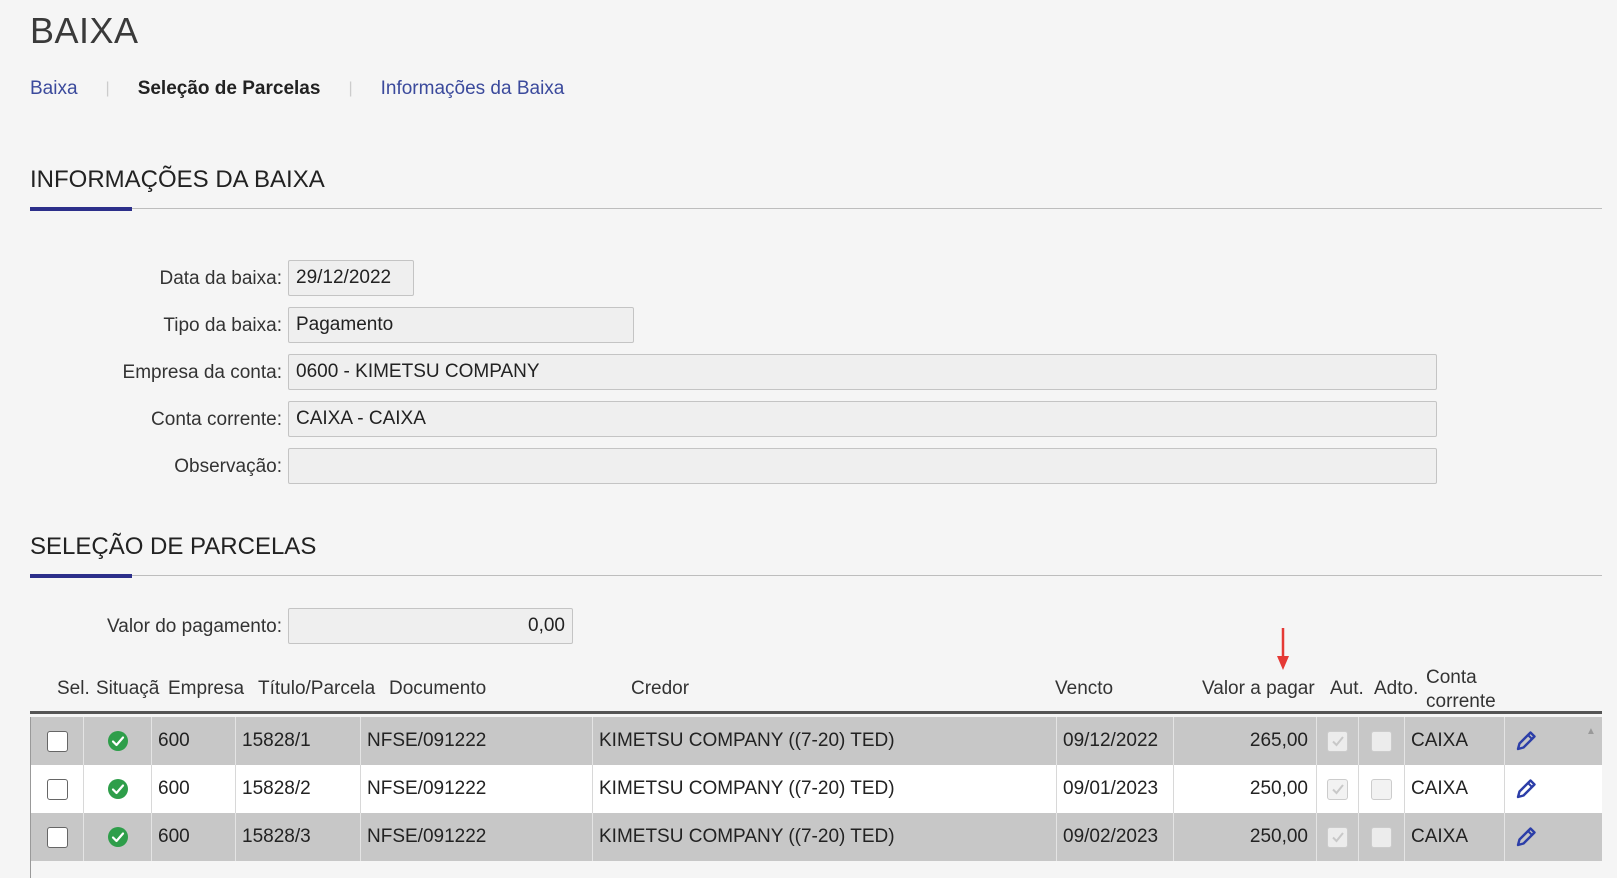  I want to click on conta-corrente-label: Conta corrente:, so click(216, 419).